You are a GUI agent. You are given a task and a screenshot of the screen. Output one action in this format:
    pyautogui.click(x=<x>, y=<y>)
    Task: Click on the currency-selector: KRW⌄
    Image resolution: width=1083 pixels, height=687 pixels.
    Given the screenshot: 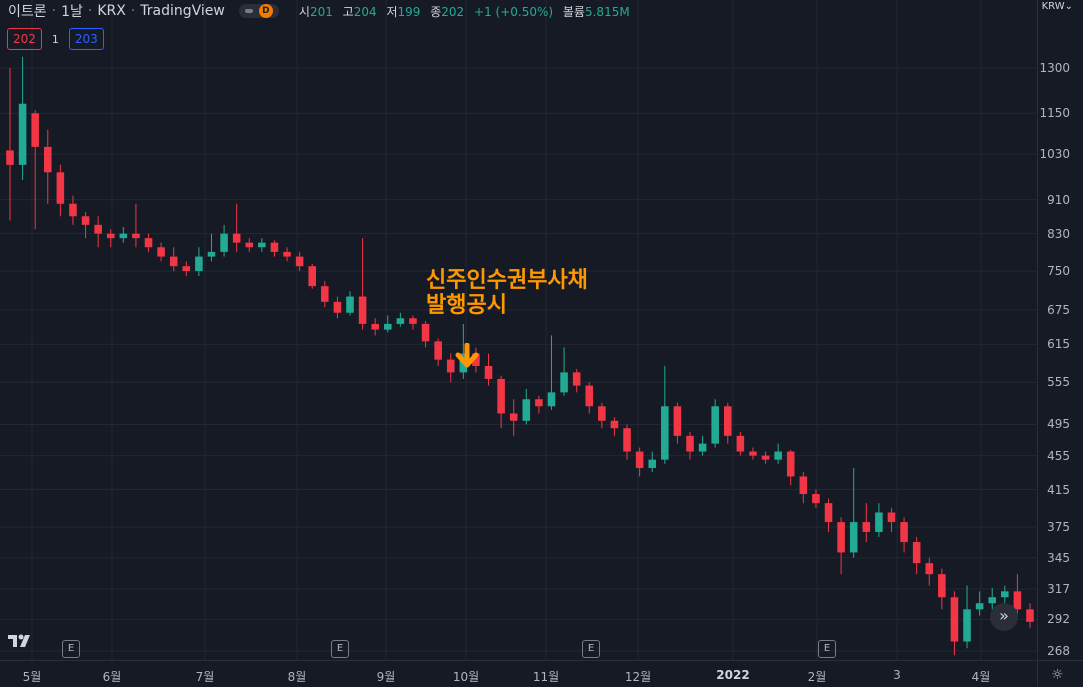 What is the action you would take?
    pyautogui.click(x=1057, y=6)
    